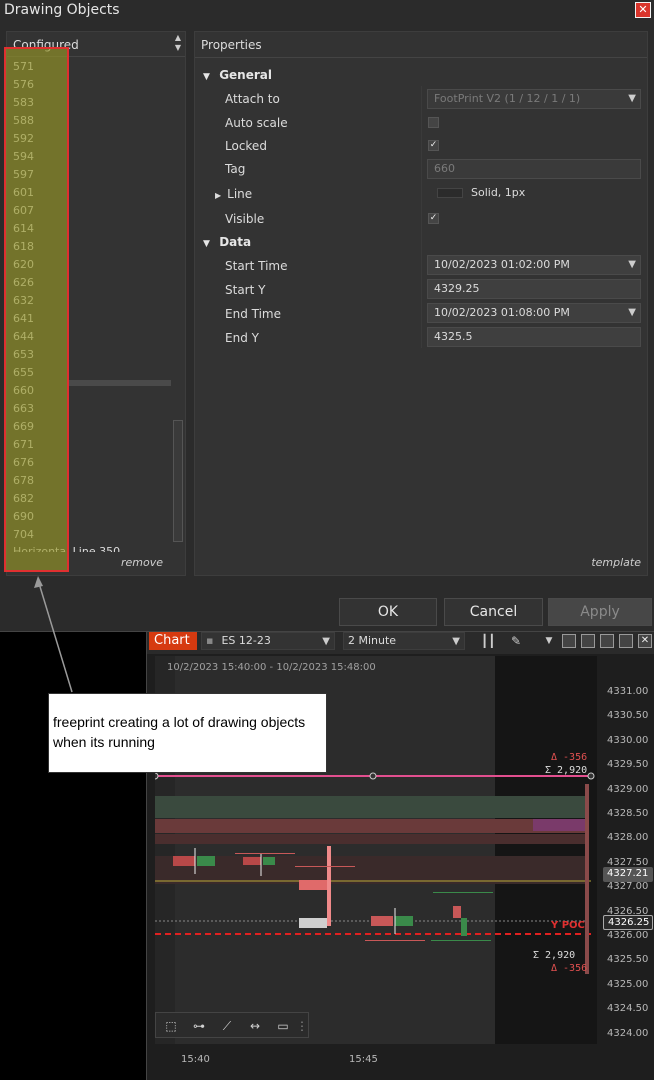  Describe the element at coordinates (493, 612) in the screenshot. I see `cancel-button: Cancel` at that location.